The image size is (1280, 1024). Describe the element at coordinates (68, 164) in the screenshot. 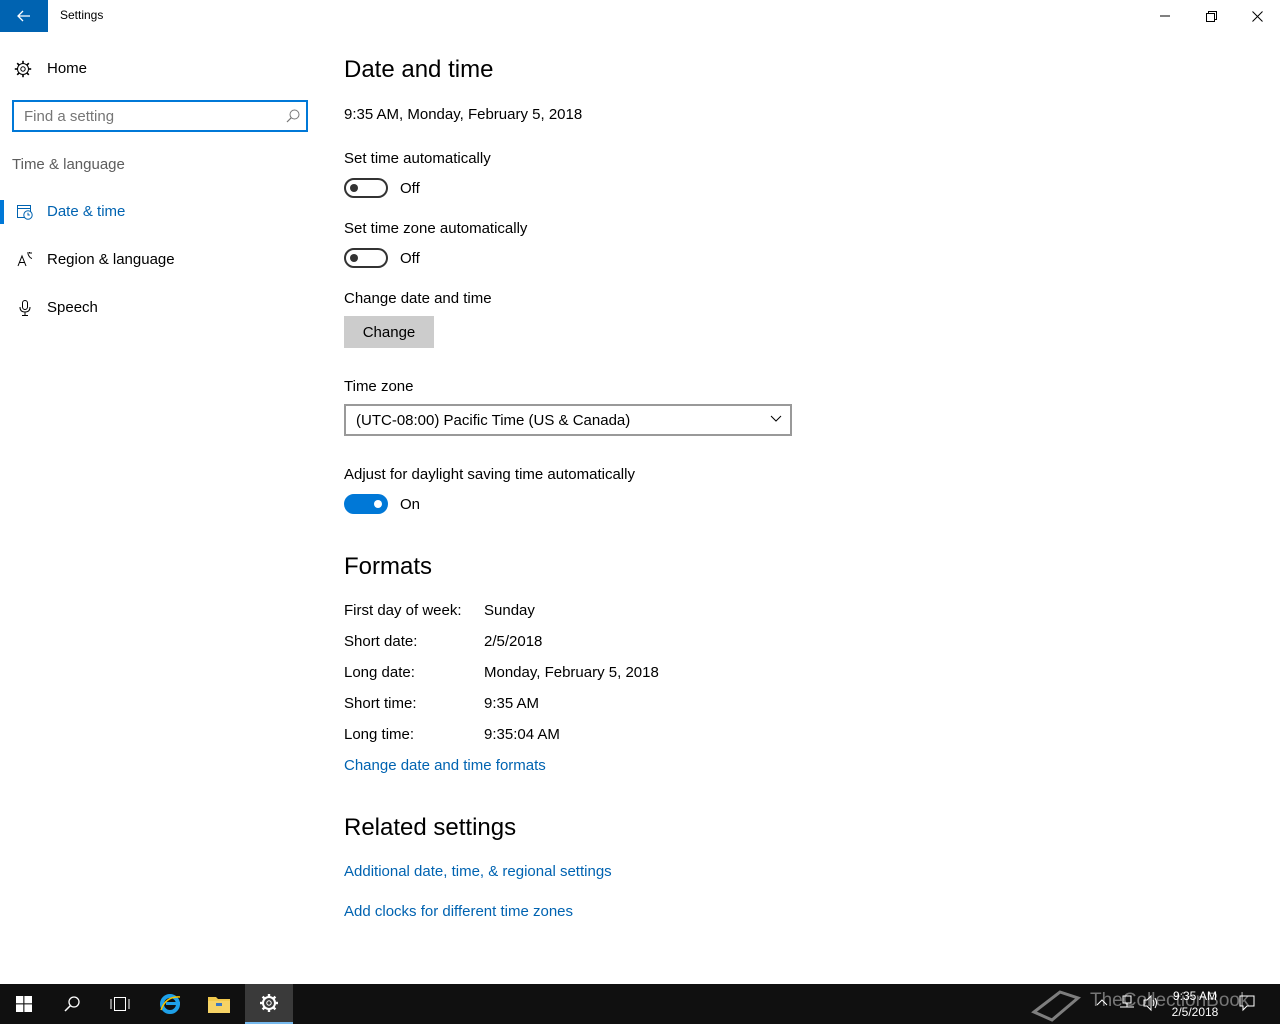

I see `section-label: Time & language` at that location.